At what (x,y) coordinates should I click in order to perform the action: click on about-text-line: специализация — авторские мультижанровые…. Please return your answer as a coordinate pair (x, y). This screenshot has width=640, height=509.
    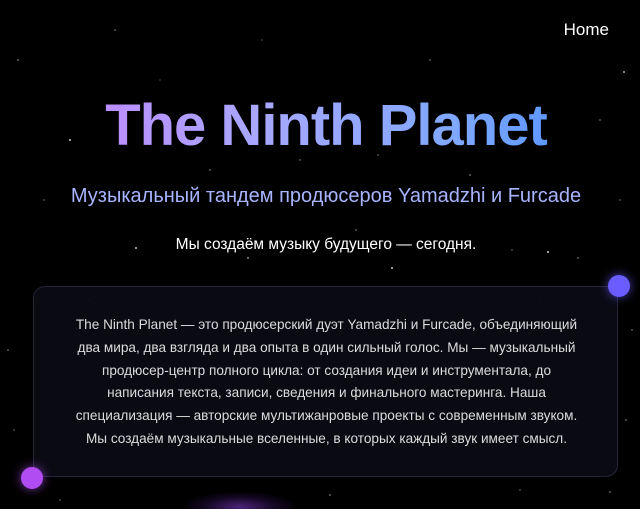
    Looking at the image, I should click on (326, 416).